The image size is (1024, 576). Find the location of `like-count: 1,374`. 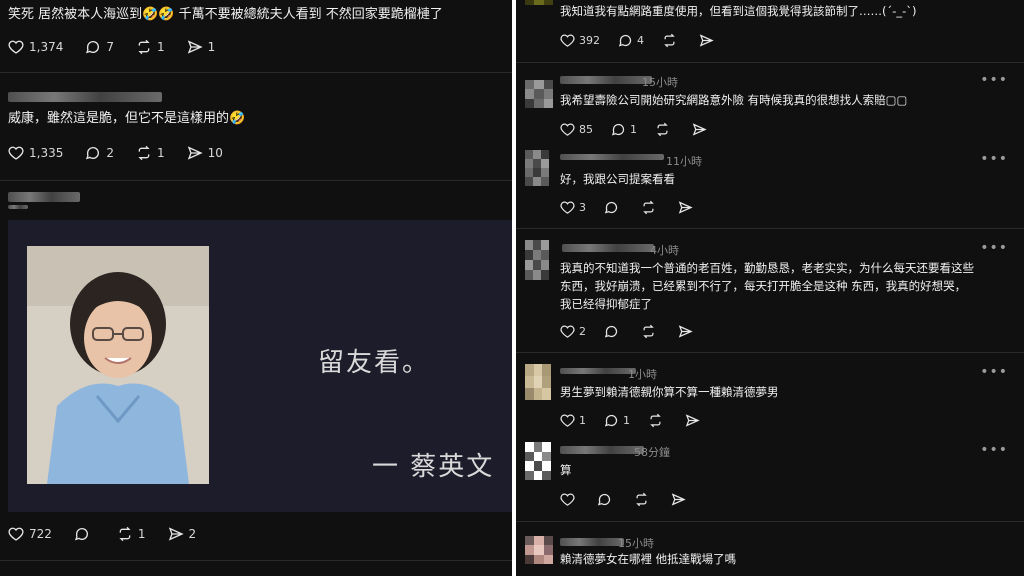

like-count: 1,374 is located at coordinates (46, 47).